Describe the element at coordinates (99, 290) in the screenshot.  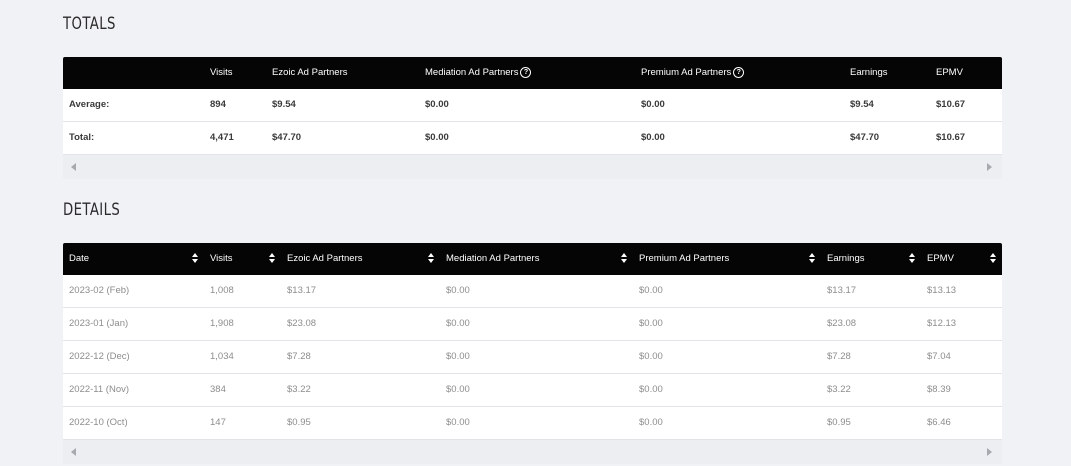
I see `table-cell: 2023-02 (Feb)` at that location.